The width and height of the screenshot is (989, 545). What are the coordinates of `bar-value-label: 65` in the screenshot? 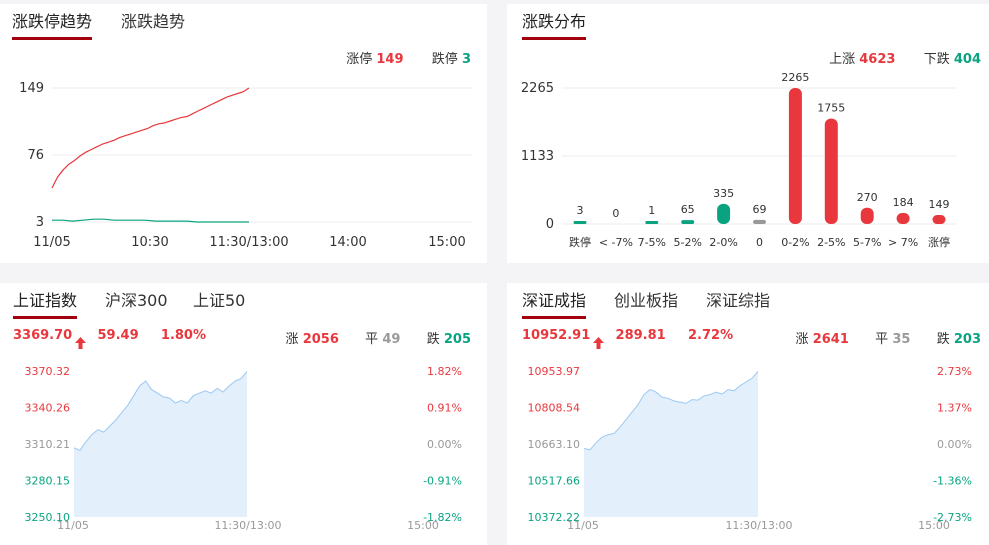 It's located at (688, 209).